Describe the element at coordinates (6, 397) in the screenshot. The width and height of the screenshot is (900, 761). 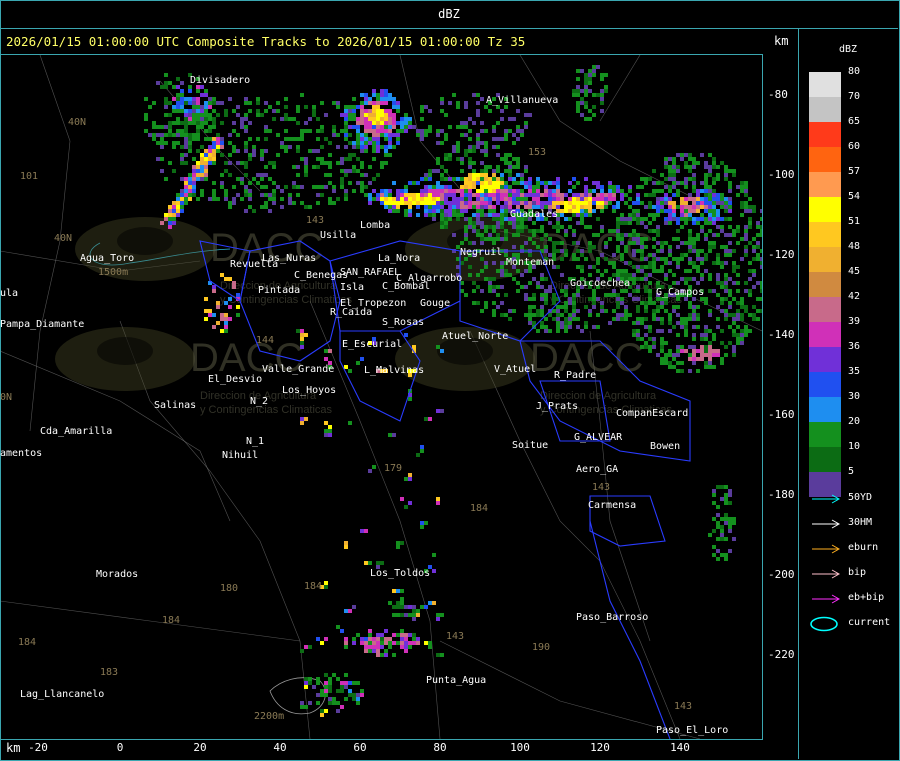
I see `route-number-label: 0N` at that location.